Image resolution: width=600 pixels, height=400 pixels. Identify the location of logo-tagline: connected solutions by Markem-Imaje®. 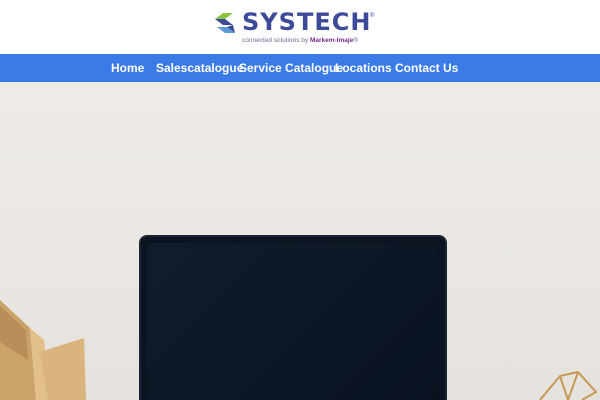
(300, 40).